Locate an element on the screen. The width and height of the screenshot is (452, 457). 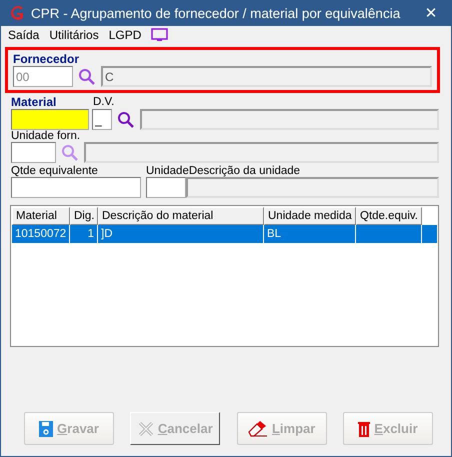
table-cell: ]D is located at coordinates (181, 234).